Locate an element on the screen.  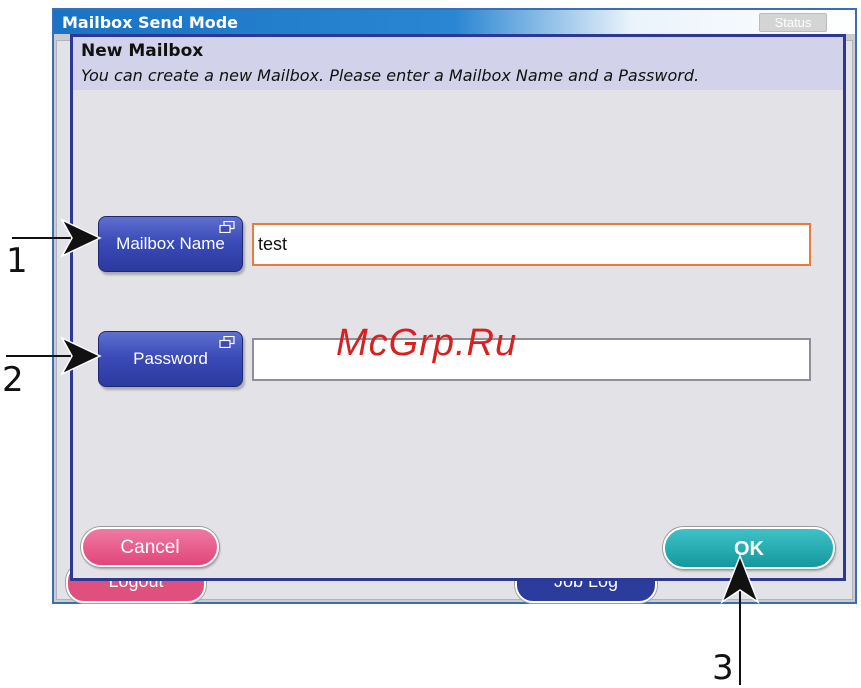
window-titlebar: Mailbox Send Mode Status is located at coordinates (454, 22).